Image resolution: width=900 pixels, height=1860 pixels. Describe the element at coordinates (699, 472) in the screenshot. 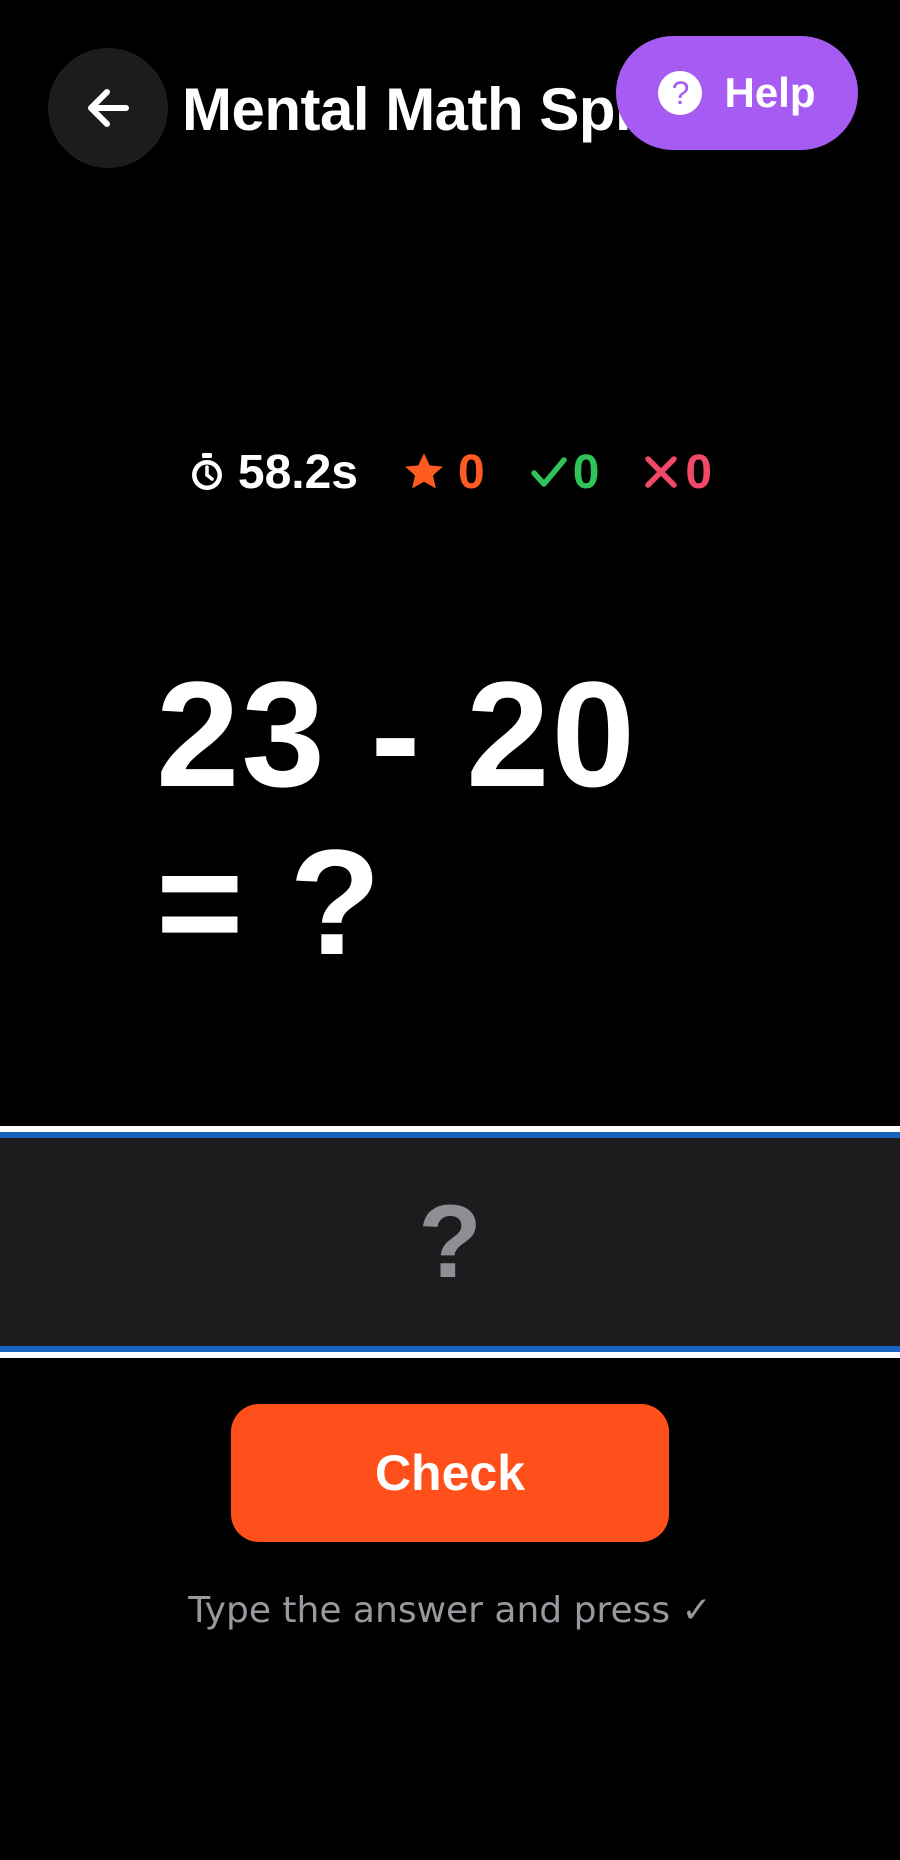

I see `wrong-value: 0` at that location.